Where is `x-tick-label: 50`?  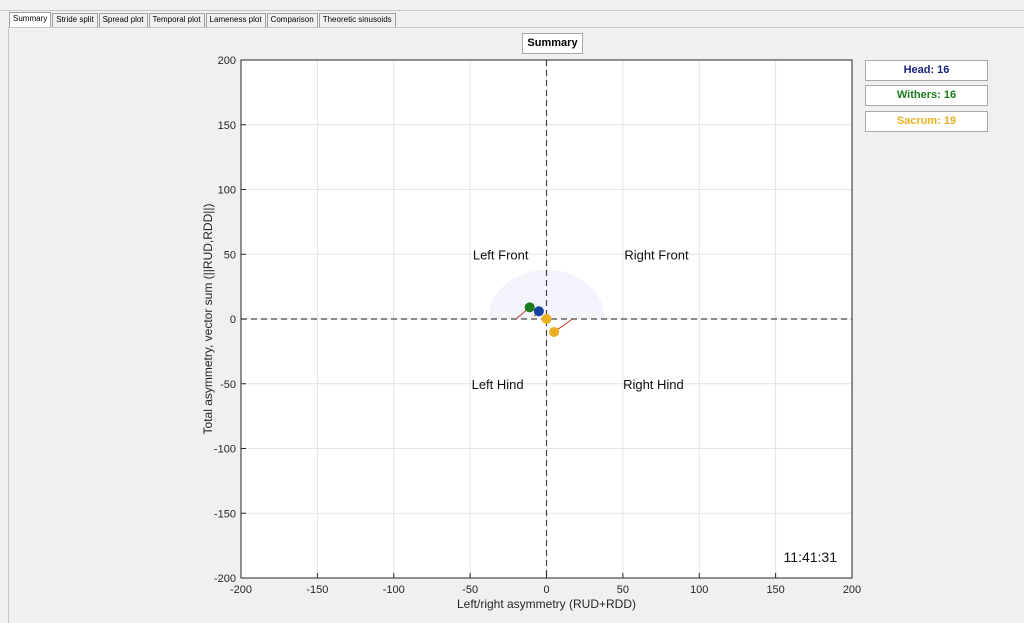 x-tick-label: 50 is located at coordinates (623, 590).